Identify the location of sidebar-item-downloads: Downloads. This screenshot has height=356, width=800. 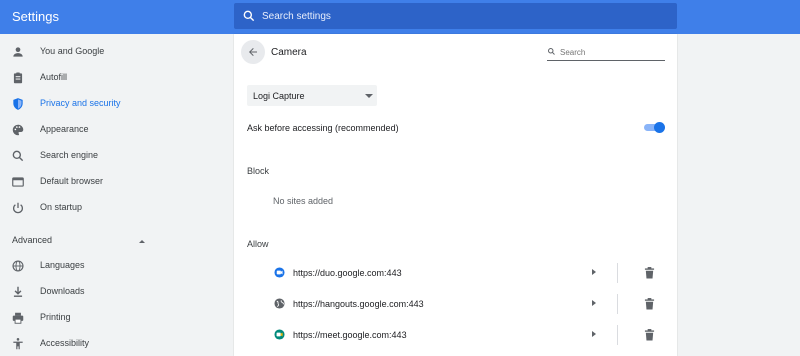
(112, 292).